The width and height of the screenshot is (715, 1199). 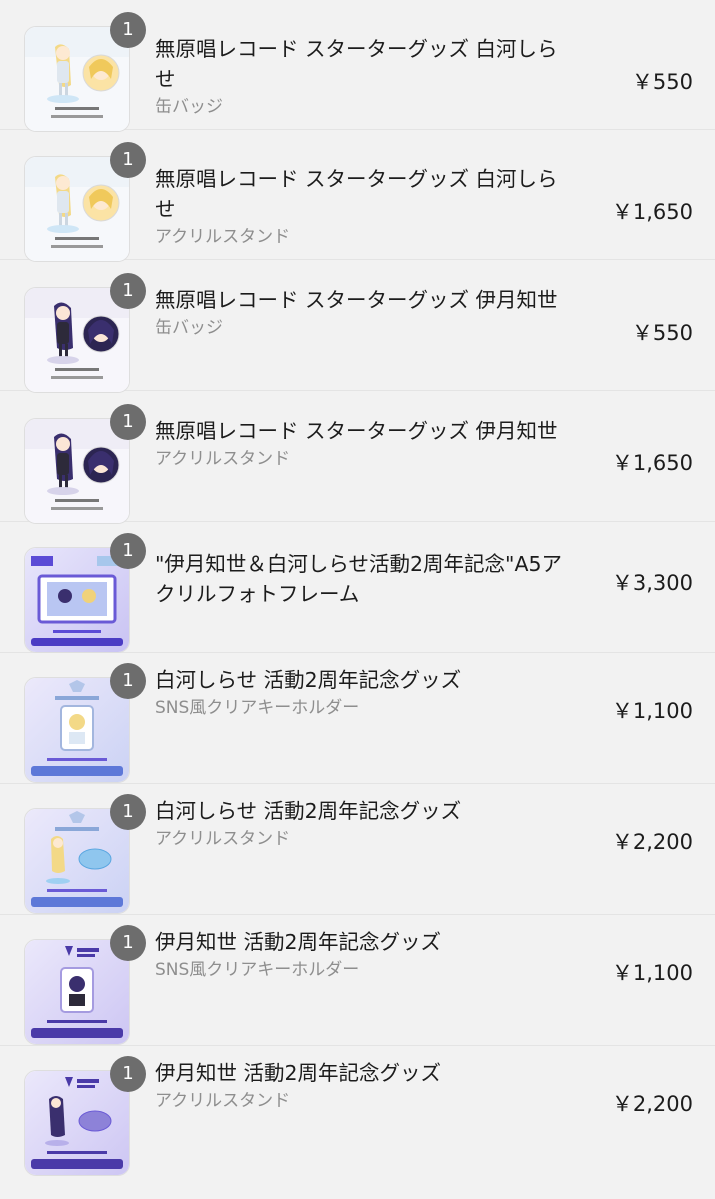 I want to click on cart-item: 1 無原唱レコード スターターグッズ 白河しらせ 缶バッジ ￥550, so click(x=357, y=66).